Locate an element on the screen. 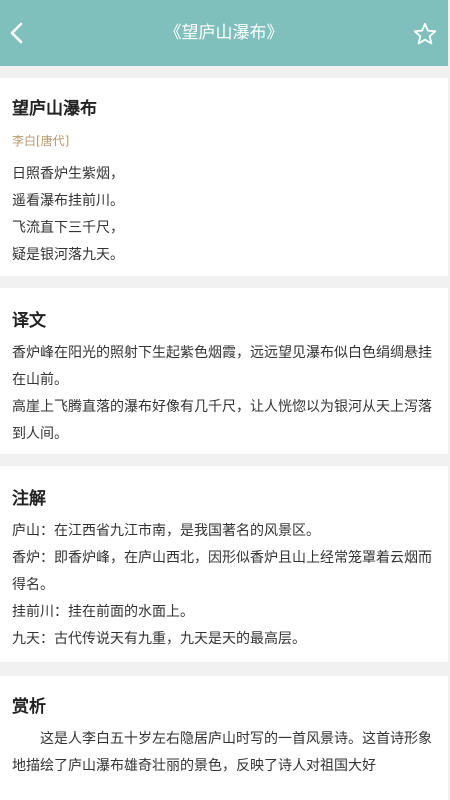 This screenshot has height=800, width=450. translation-paragraph: 高崖上飞腾直落的瀑布好像有几千尺，让人恍惚以为银河从天上泻落到人间。 is located at coordinates (222, 420).